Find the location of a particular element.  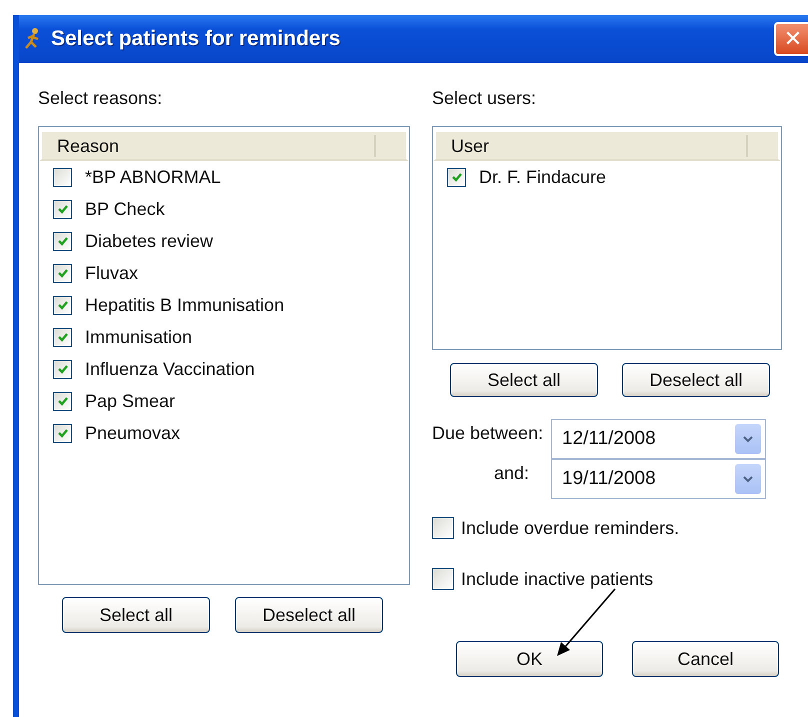

list-item: Pap Smear is located at coordinates (130, 401).